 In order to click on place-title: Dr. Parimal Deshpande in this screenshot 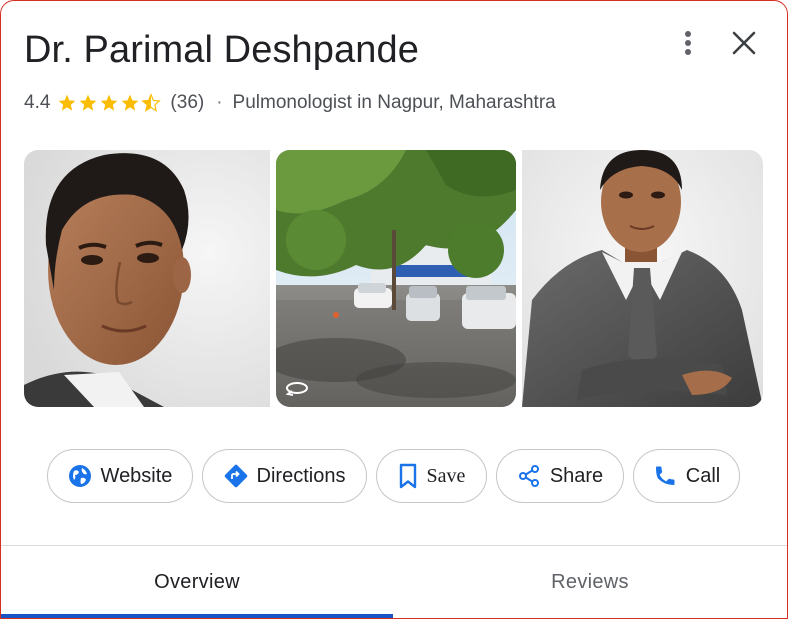, I will do `click(221, 50)`.